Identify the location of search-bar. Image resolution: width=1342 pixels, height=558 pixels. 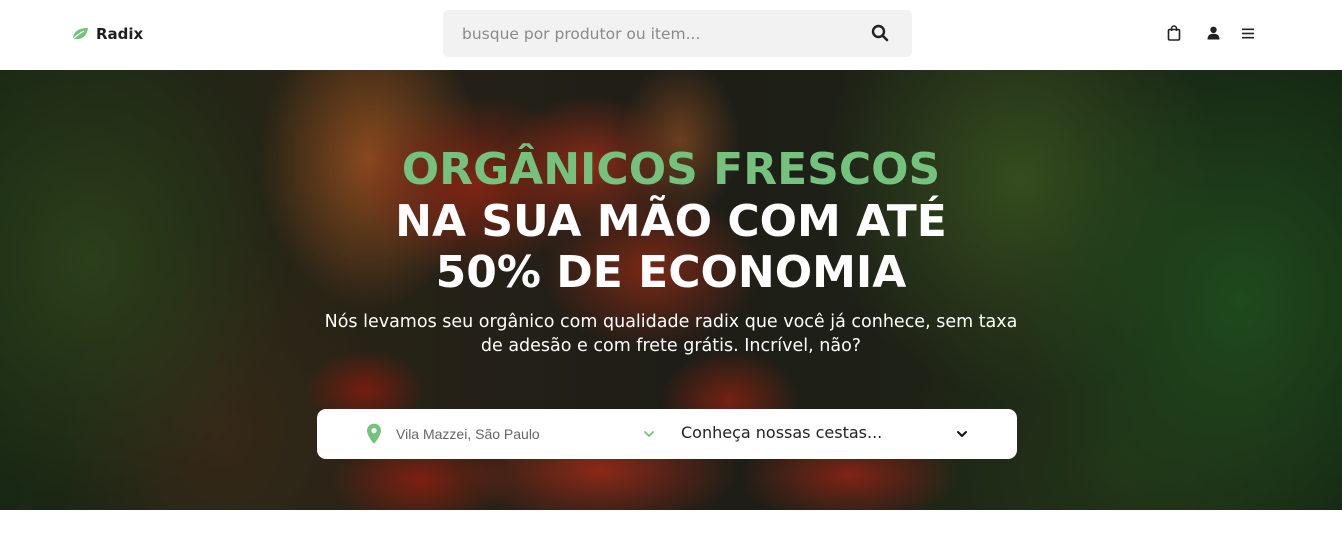
(677, 33).